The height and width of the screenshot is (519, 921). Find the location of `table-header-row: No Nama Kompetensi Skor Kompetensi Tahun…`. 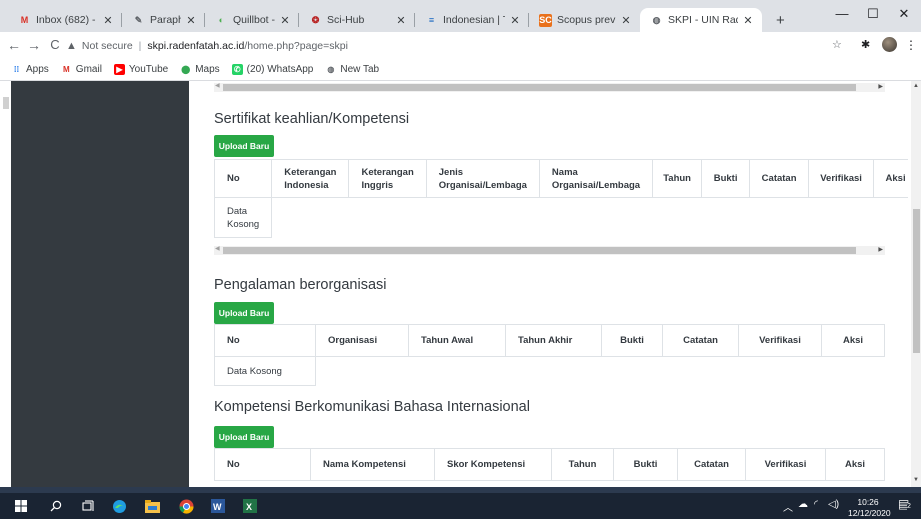

table-header-row: No Nama Kompetensi Skor Kompetensi Tahun… is located at coordinates (549, 464).